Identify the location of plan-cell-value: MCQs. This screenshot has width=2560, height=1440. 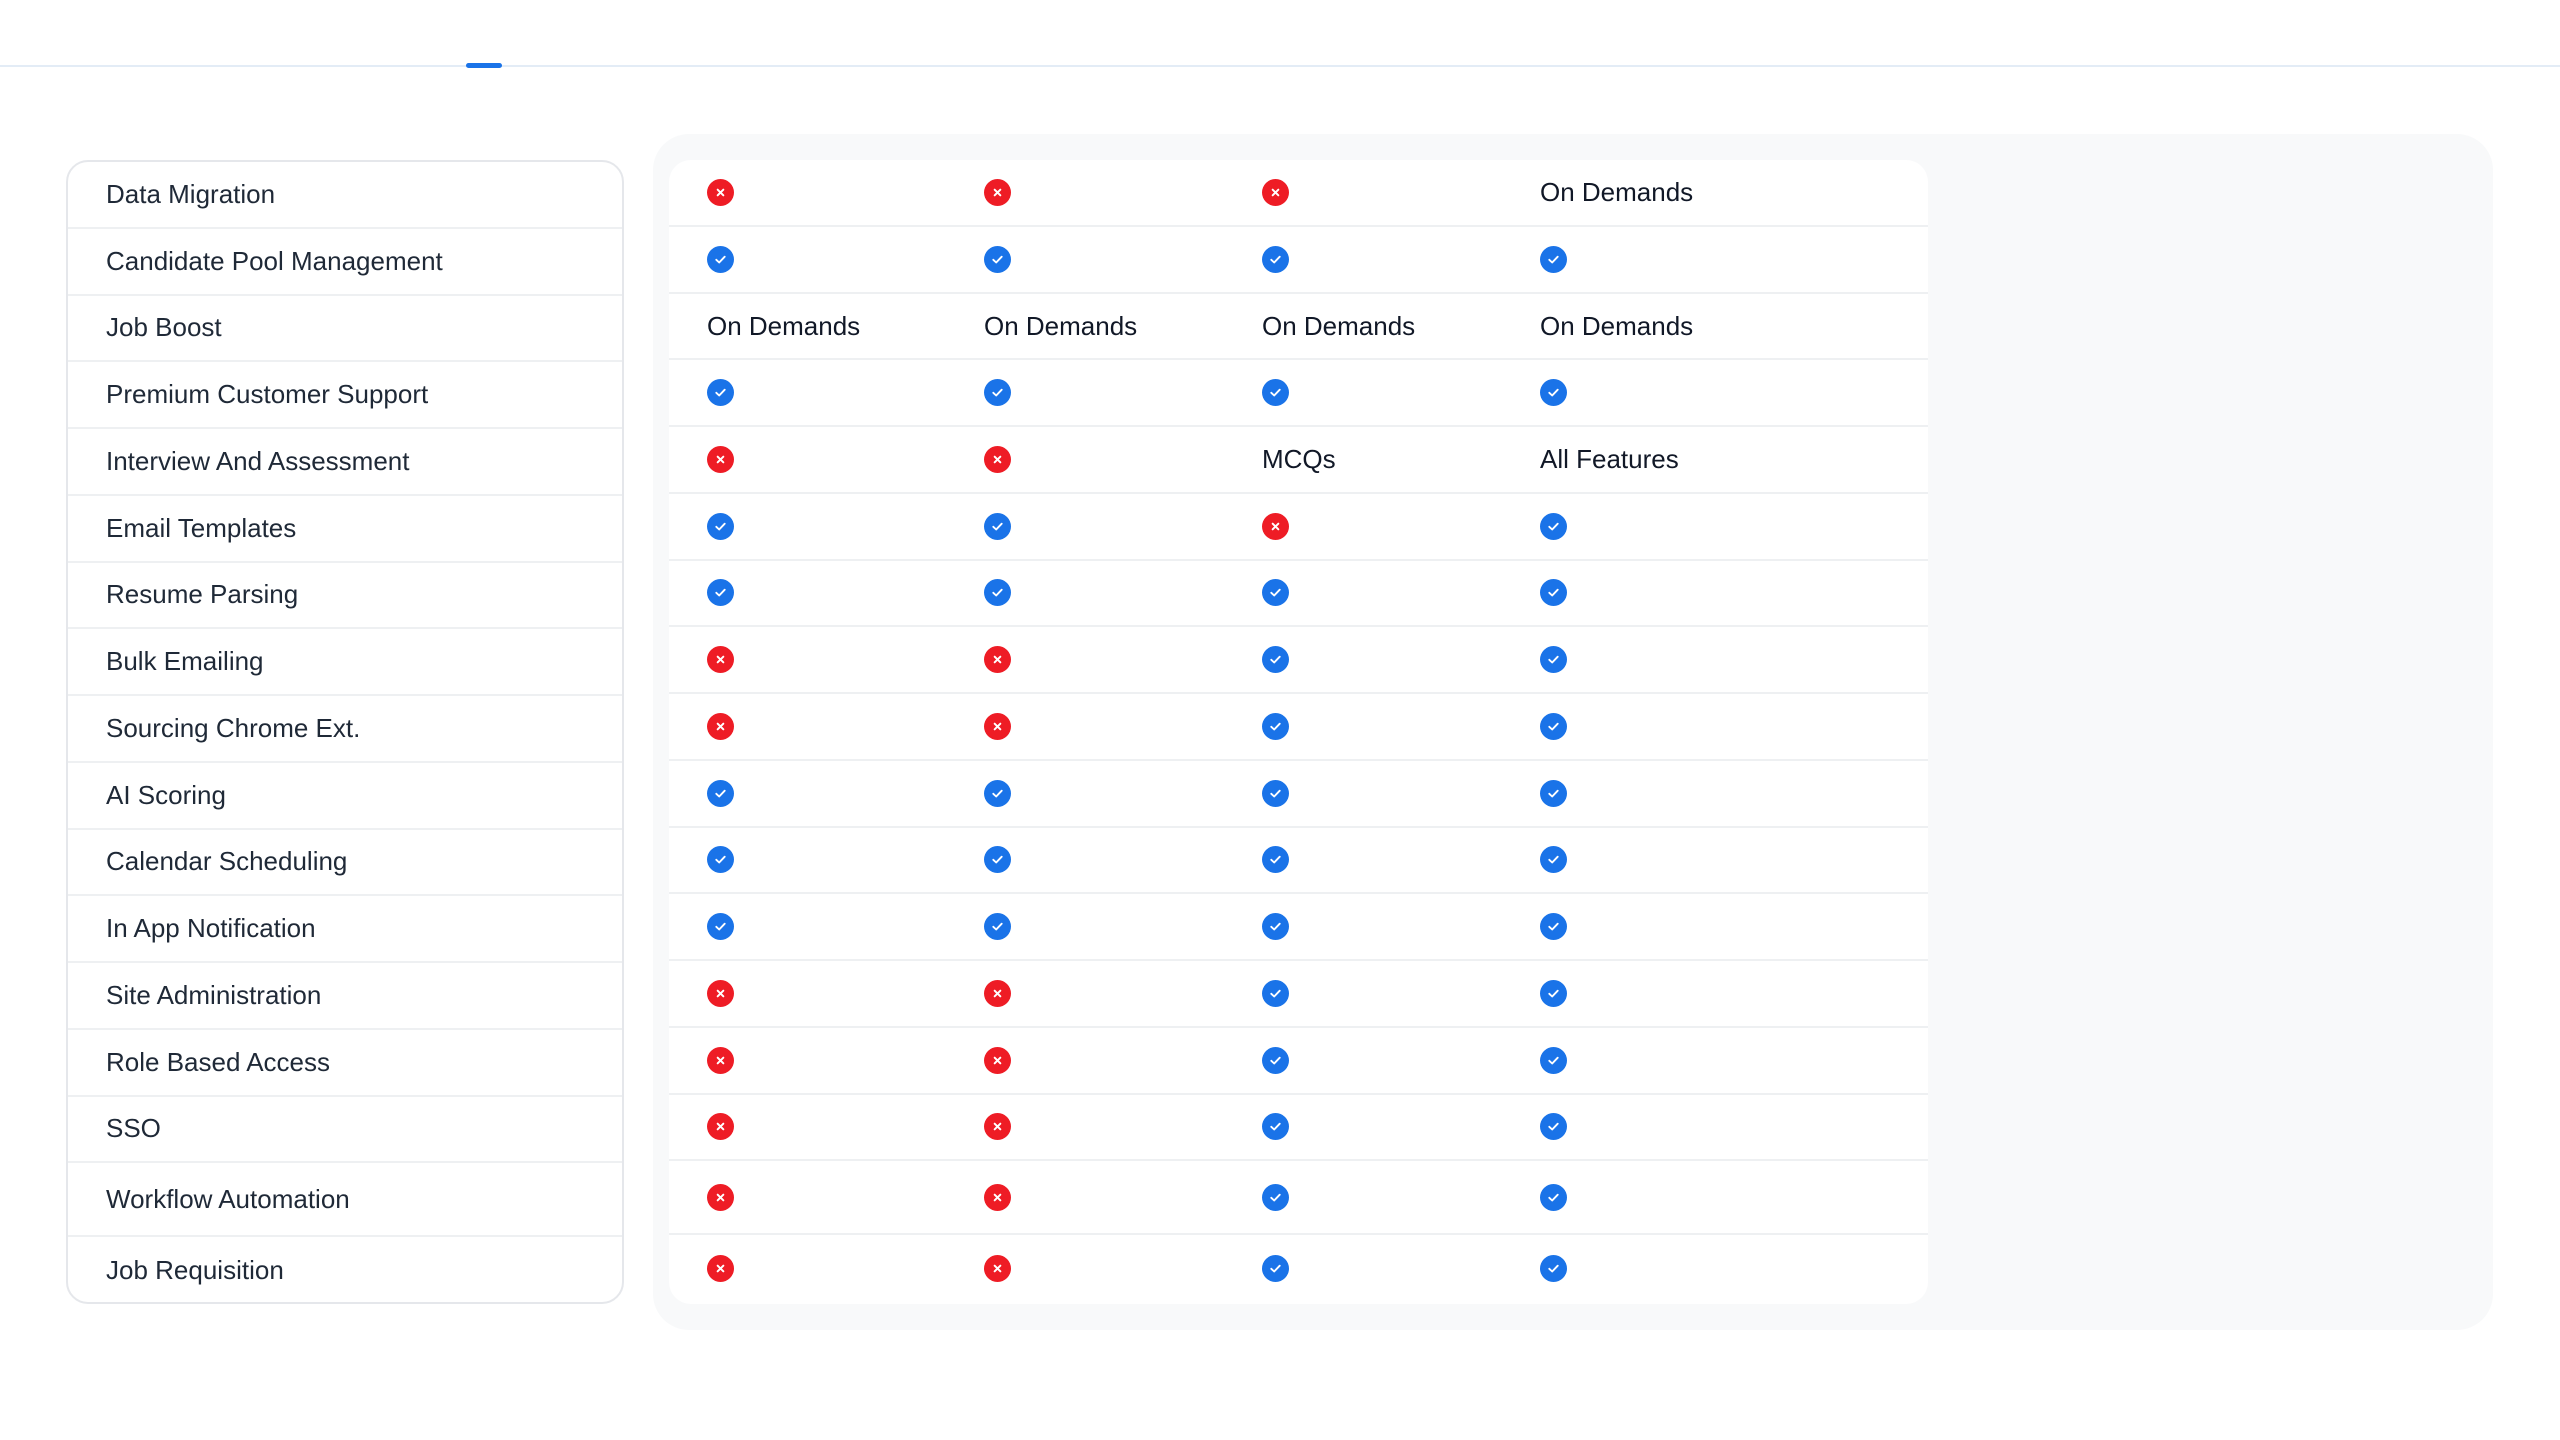
(1299, 459).